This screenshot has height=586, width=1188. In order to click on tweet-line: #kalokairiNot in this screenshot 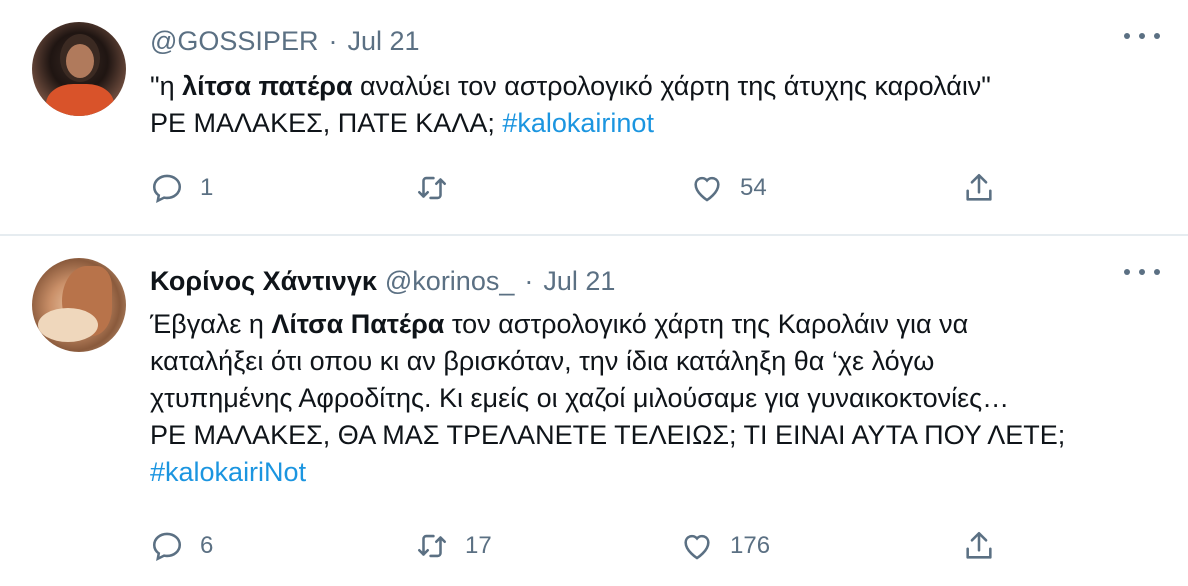, I will do `click(607, 472)`.